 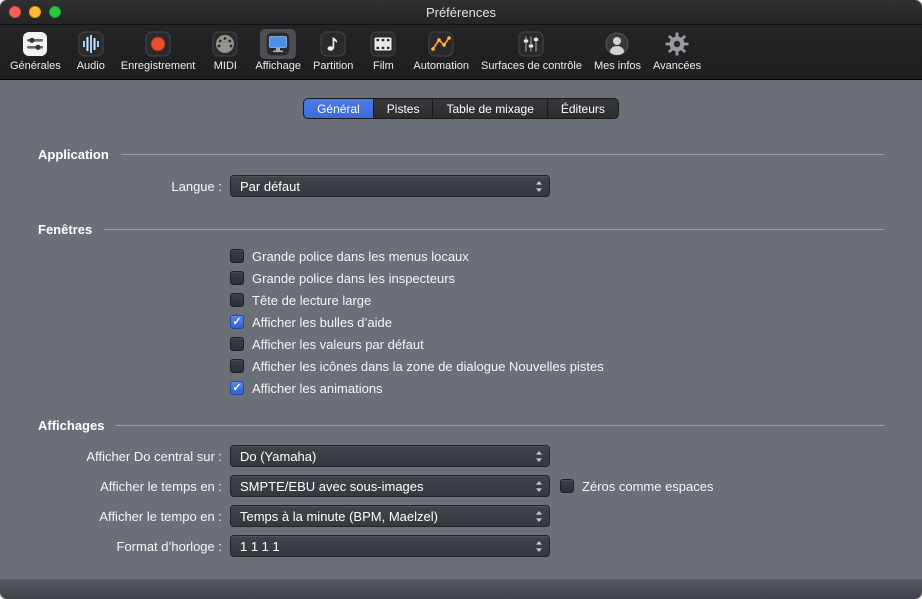 I want to click on toolbar-item-audio: Audio, so click(x=91, y=50).